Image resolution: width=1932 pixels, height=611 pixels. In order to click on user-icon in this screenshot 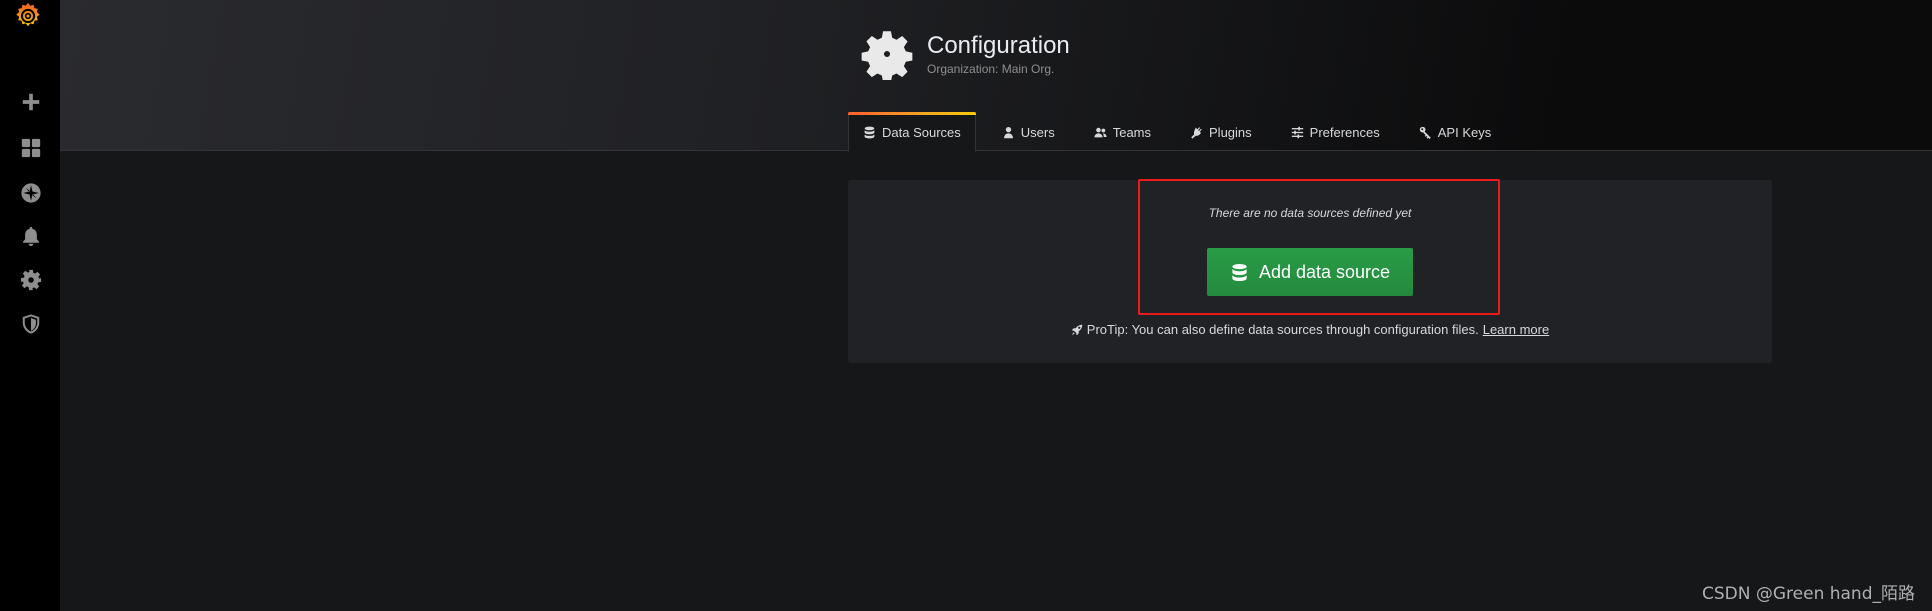, I will do `click(1008, 132)`.